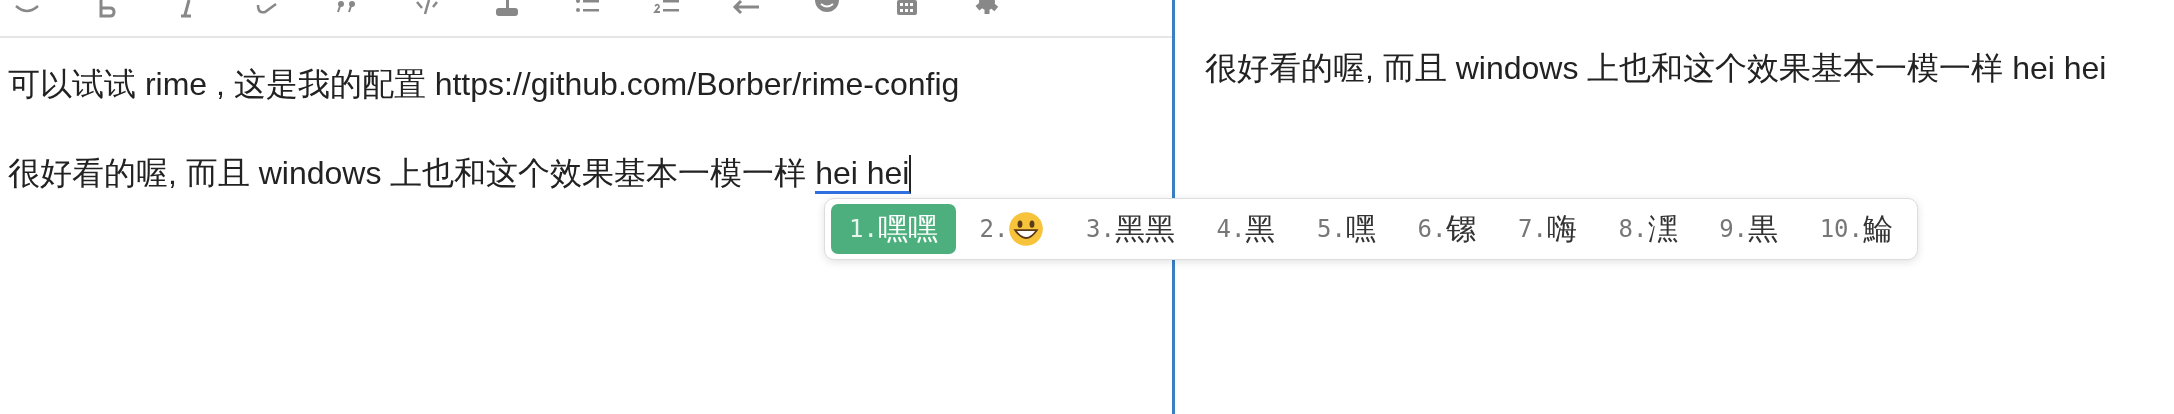 The width and height of the screenshot is (2174, 414). I want to click on candidate-item: 2., so click(1012, 229).